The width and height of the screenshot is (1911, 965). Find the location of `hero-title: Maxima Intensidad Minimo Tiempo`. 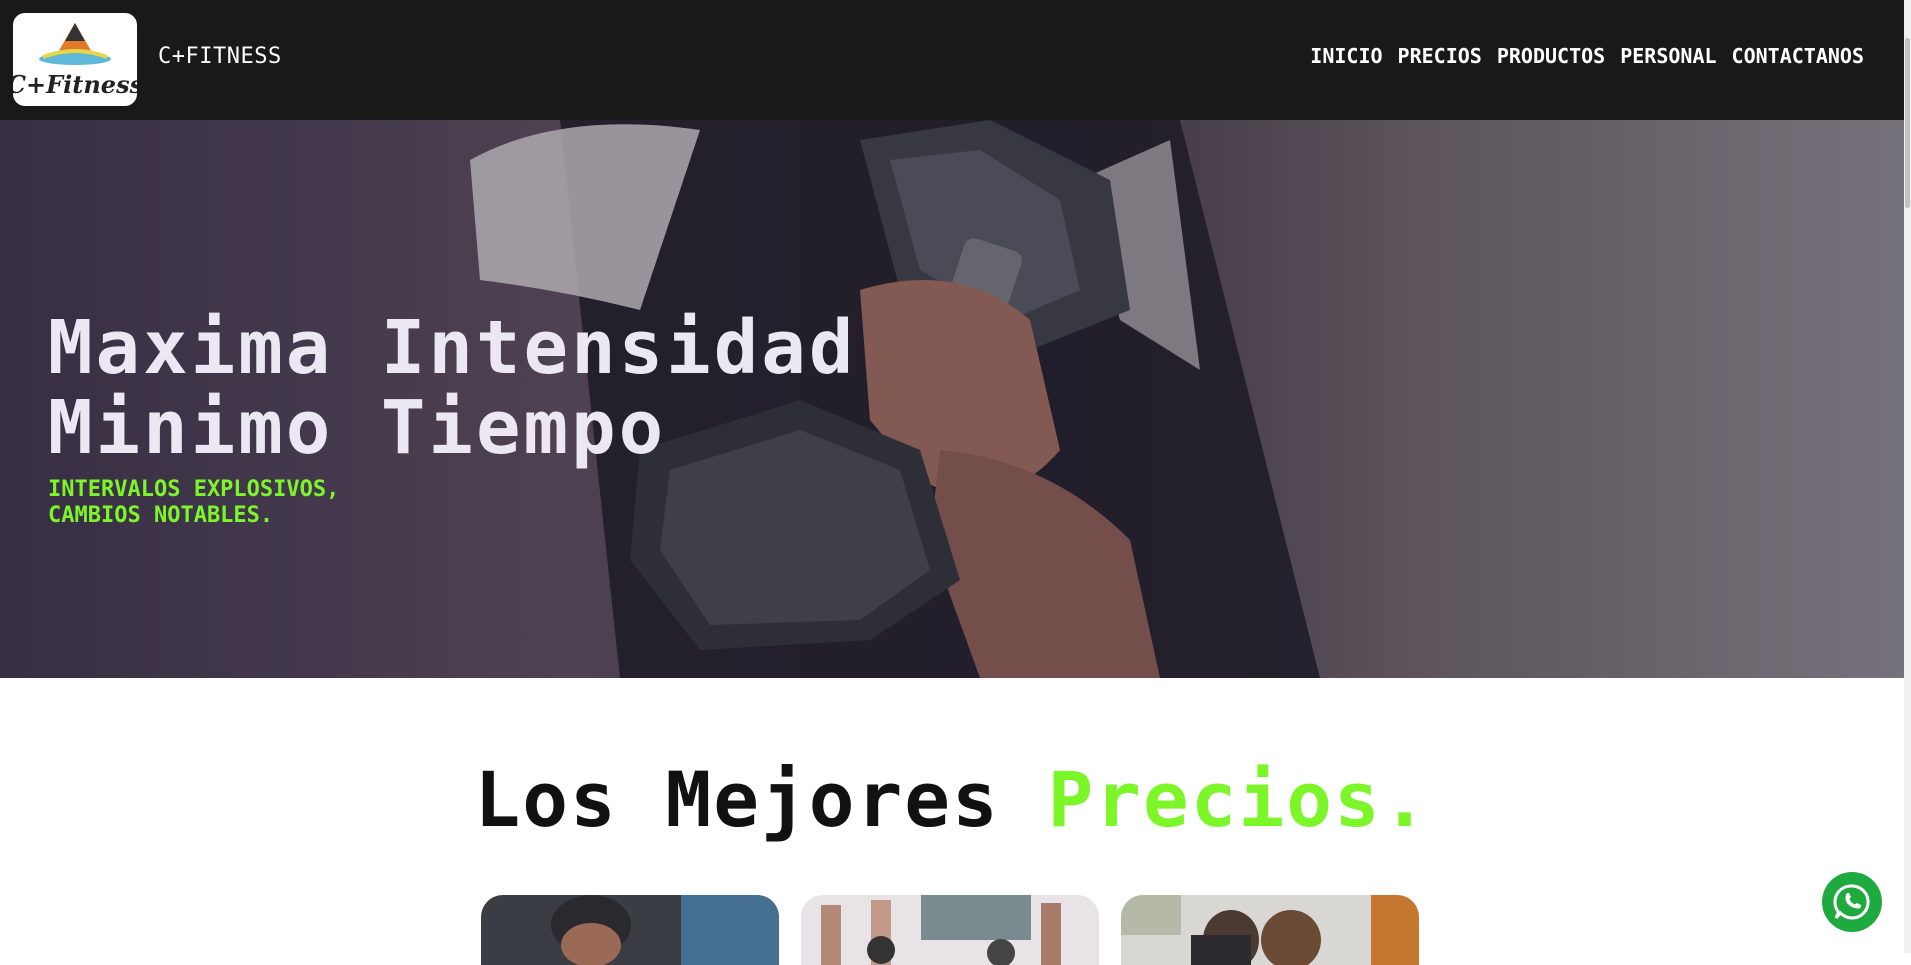

hero-title: Maxima Intensidad Minimo Tiempo is located at coordinates (452, 388).